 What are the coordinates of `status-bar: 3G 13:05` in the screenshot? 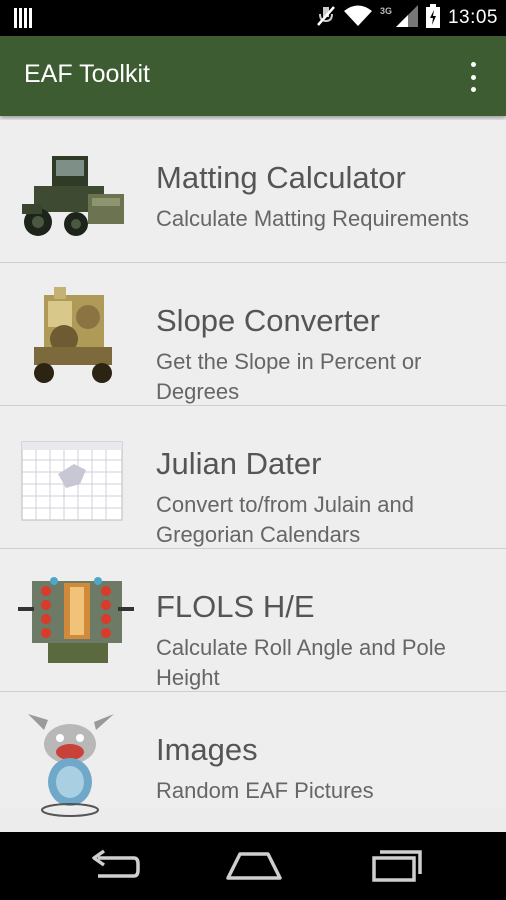 It's located at (253, 18).